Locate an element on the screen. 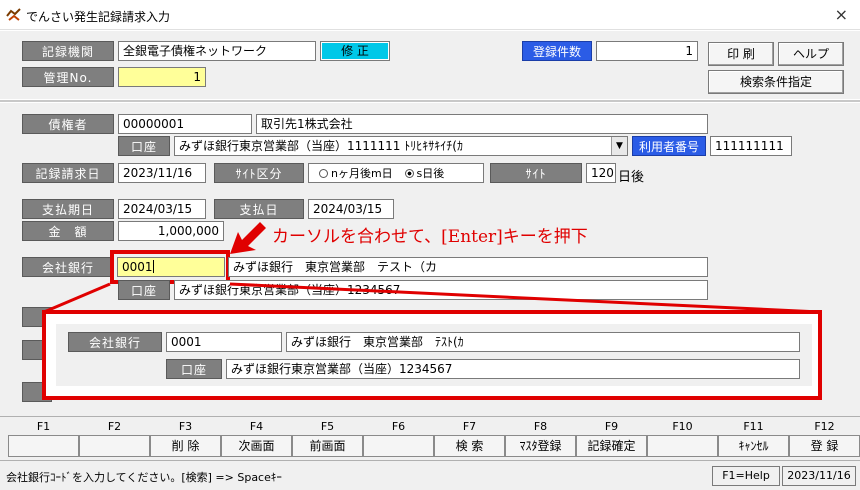 Image resolution: width=860 pixels, height=490 pixels. fkey-label-f12: F12 is located at coordinates (824, 426).